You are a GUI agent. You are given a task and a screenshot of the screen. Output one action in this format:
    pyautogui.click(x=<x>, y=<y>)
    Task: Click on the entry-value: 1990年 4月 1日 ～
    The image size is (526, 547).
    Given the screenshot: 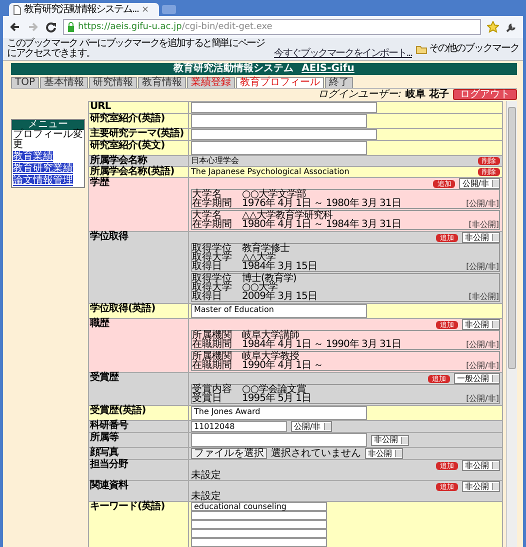 What is the action you would take?
    pyautogui.click(x=283, y=365)
    